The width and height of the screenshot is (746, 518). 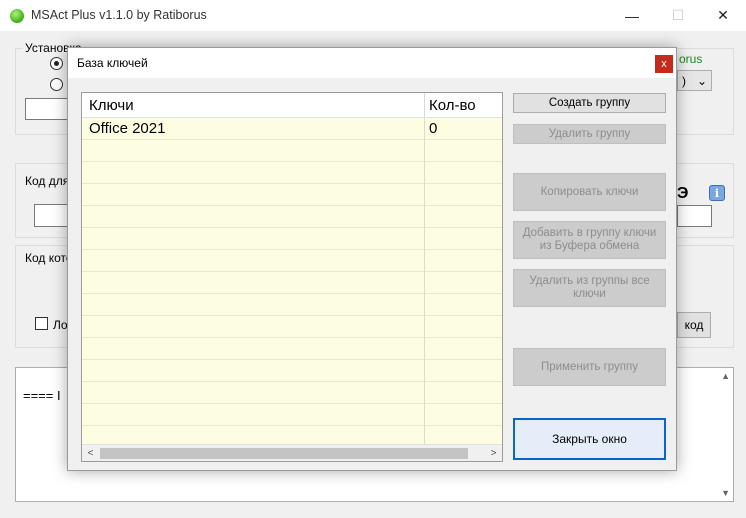 What do you see at coordinates (47, 109) in the screenshot?
I see `key-input` at bounding box center [47, 109].